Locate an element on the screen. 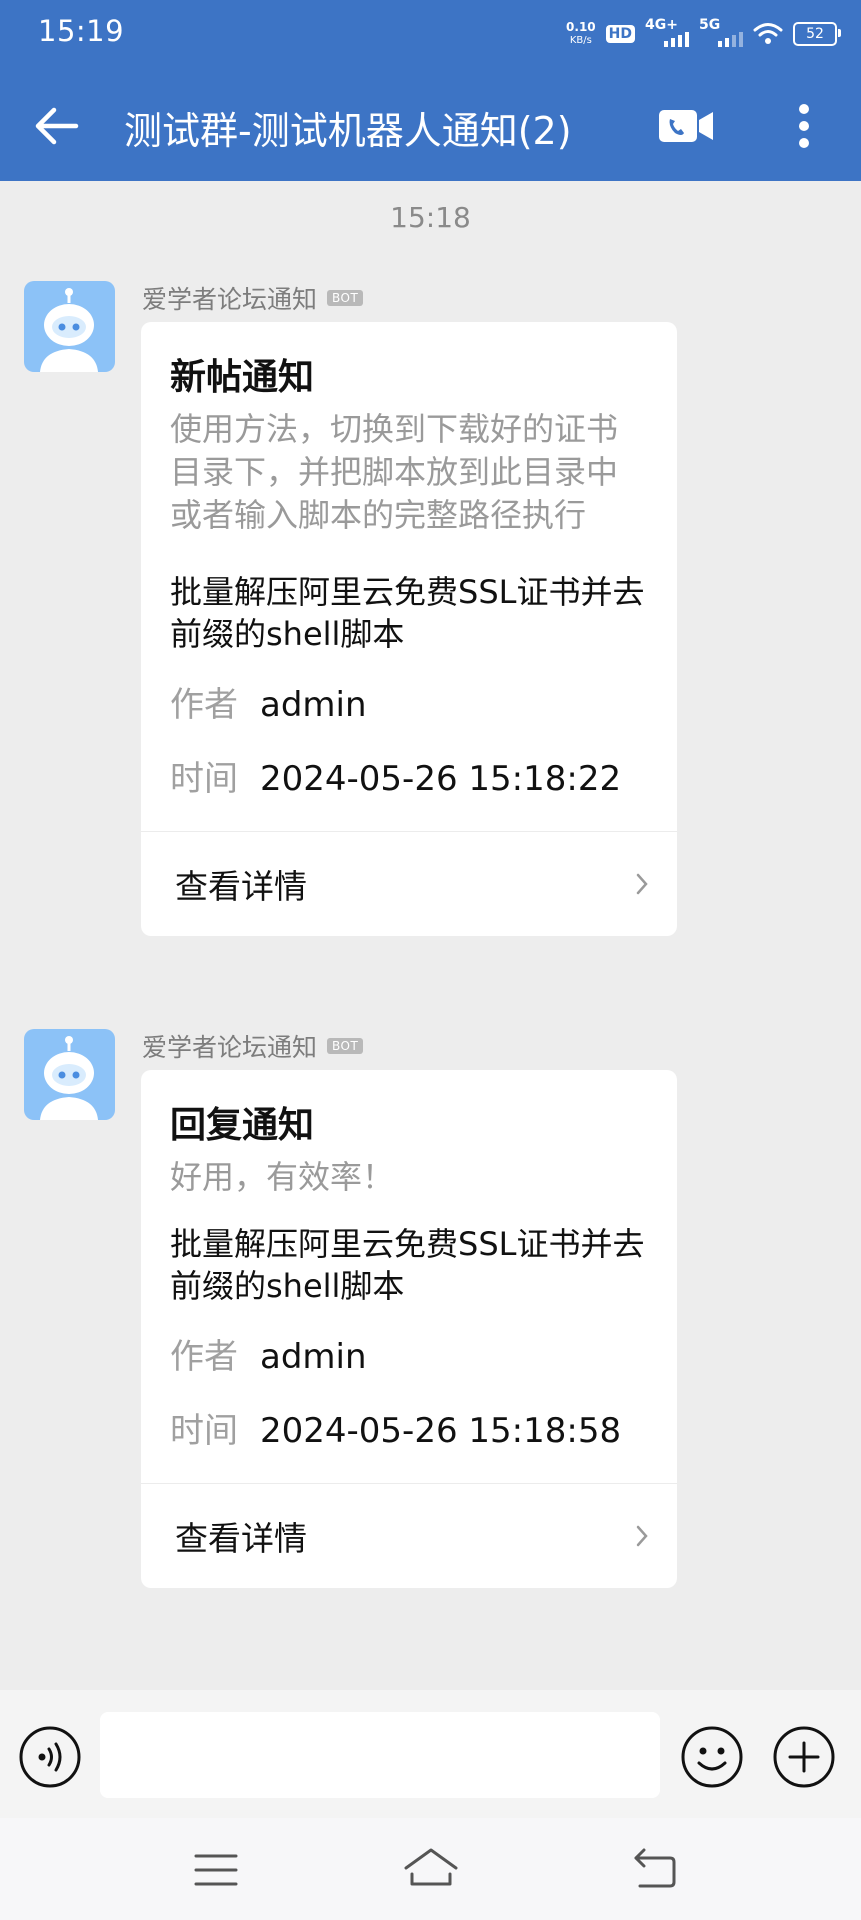 This screenshot has width=861, height=1920. nav-back-button is located at coordinates (654, 1869).